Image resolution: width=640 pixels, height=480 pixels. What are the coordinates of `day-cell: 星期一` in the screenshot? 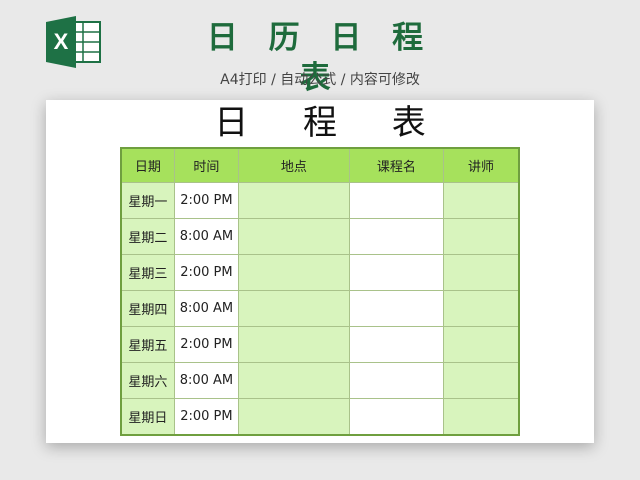 It's located at (147, 200).